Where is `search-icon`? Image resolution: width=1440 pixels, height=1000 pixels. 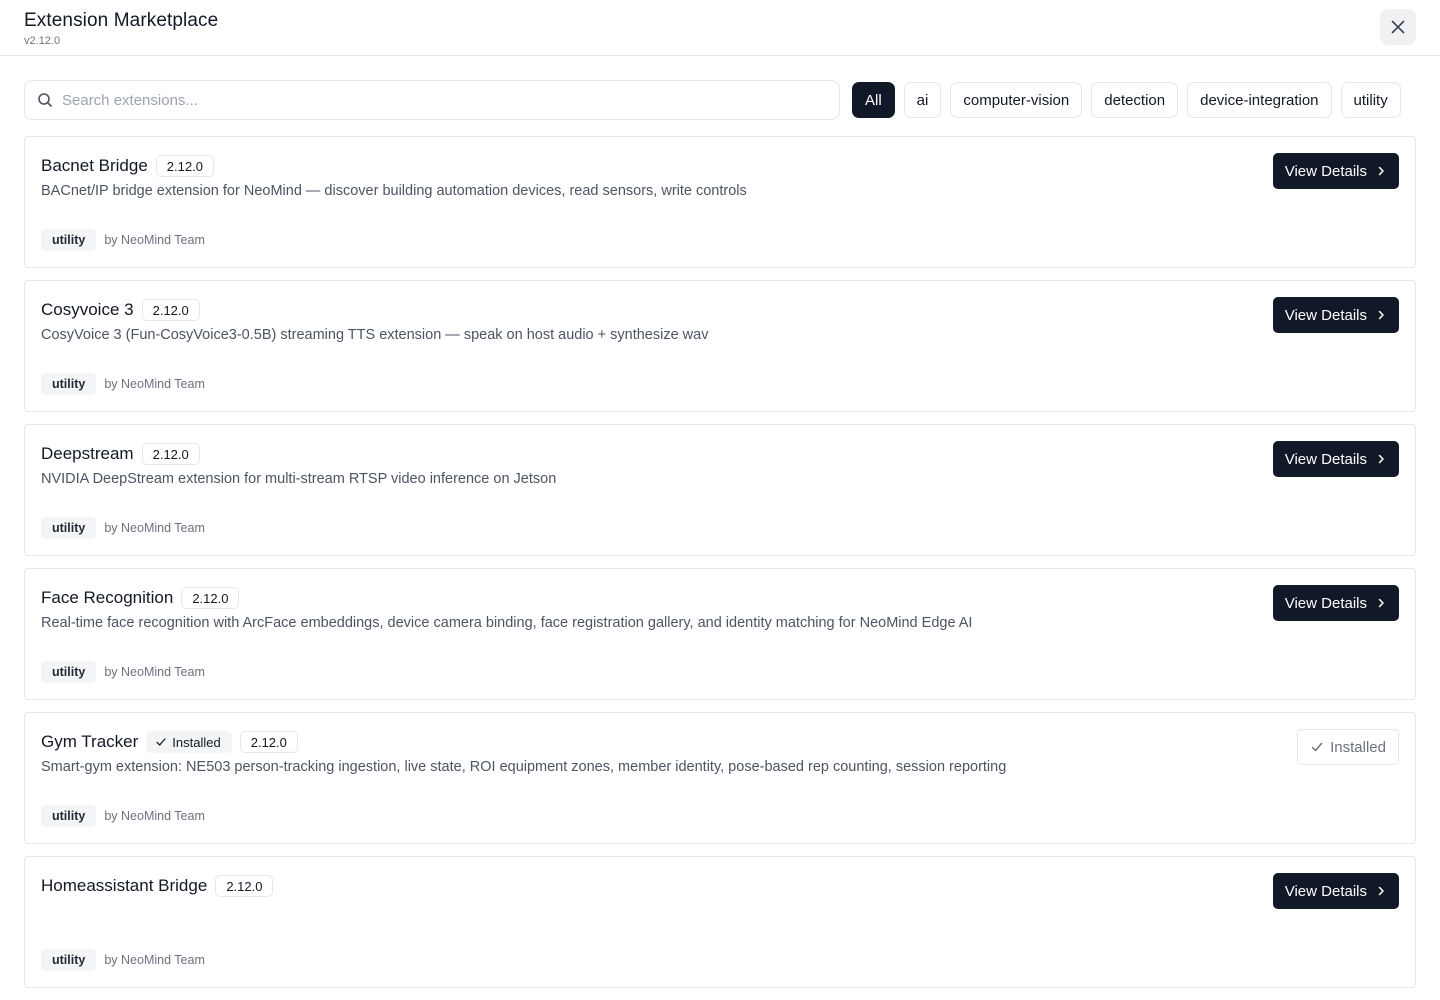
search-icon is located at coordinates (45, 100).